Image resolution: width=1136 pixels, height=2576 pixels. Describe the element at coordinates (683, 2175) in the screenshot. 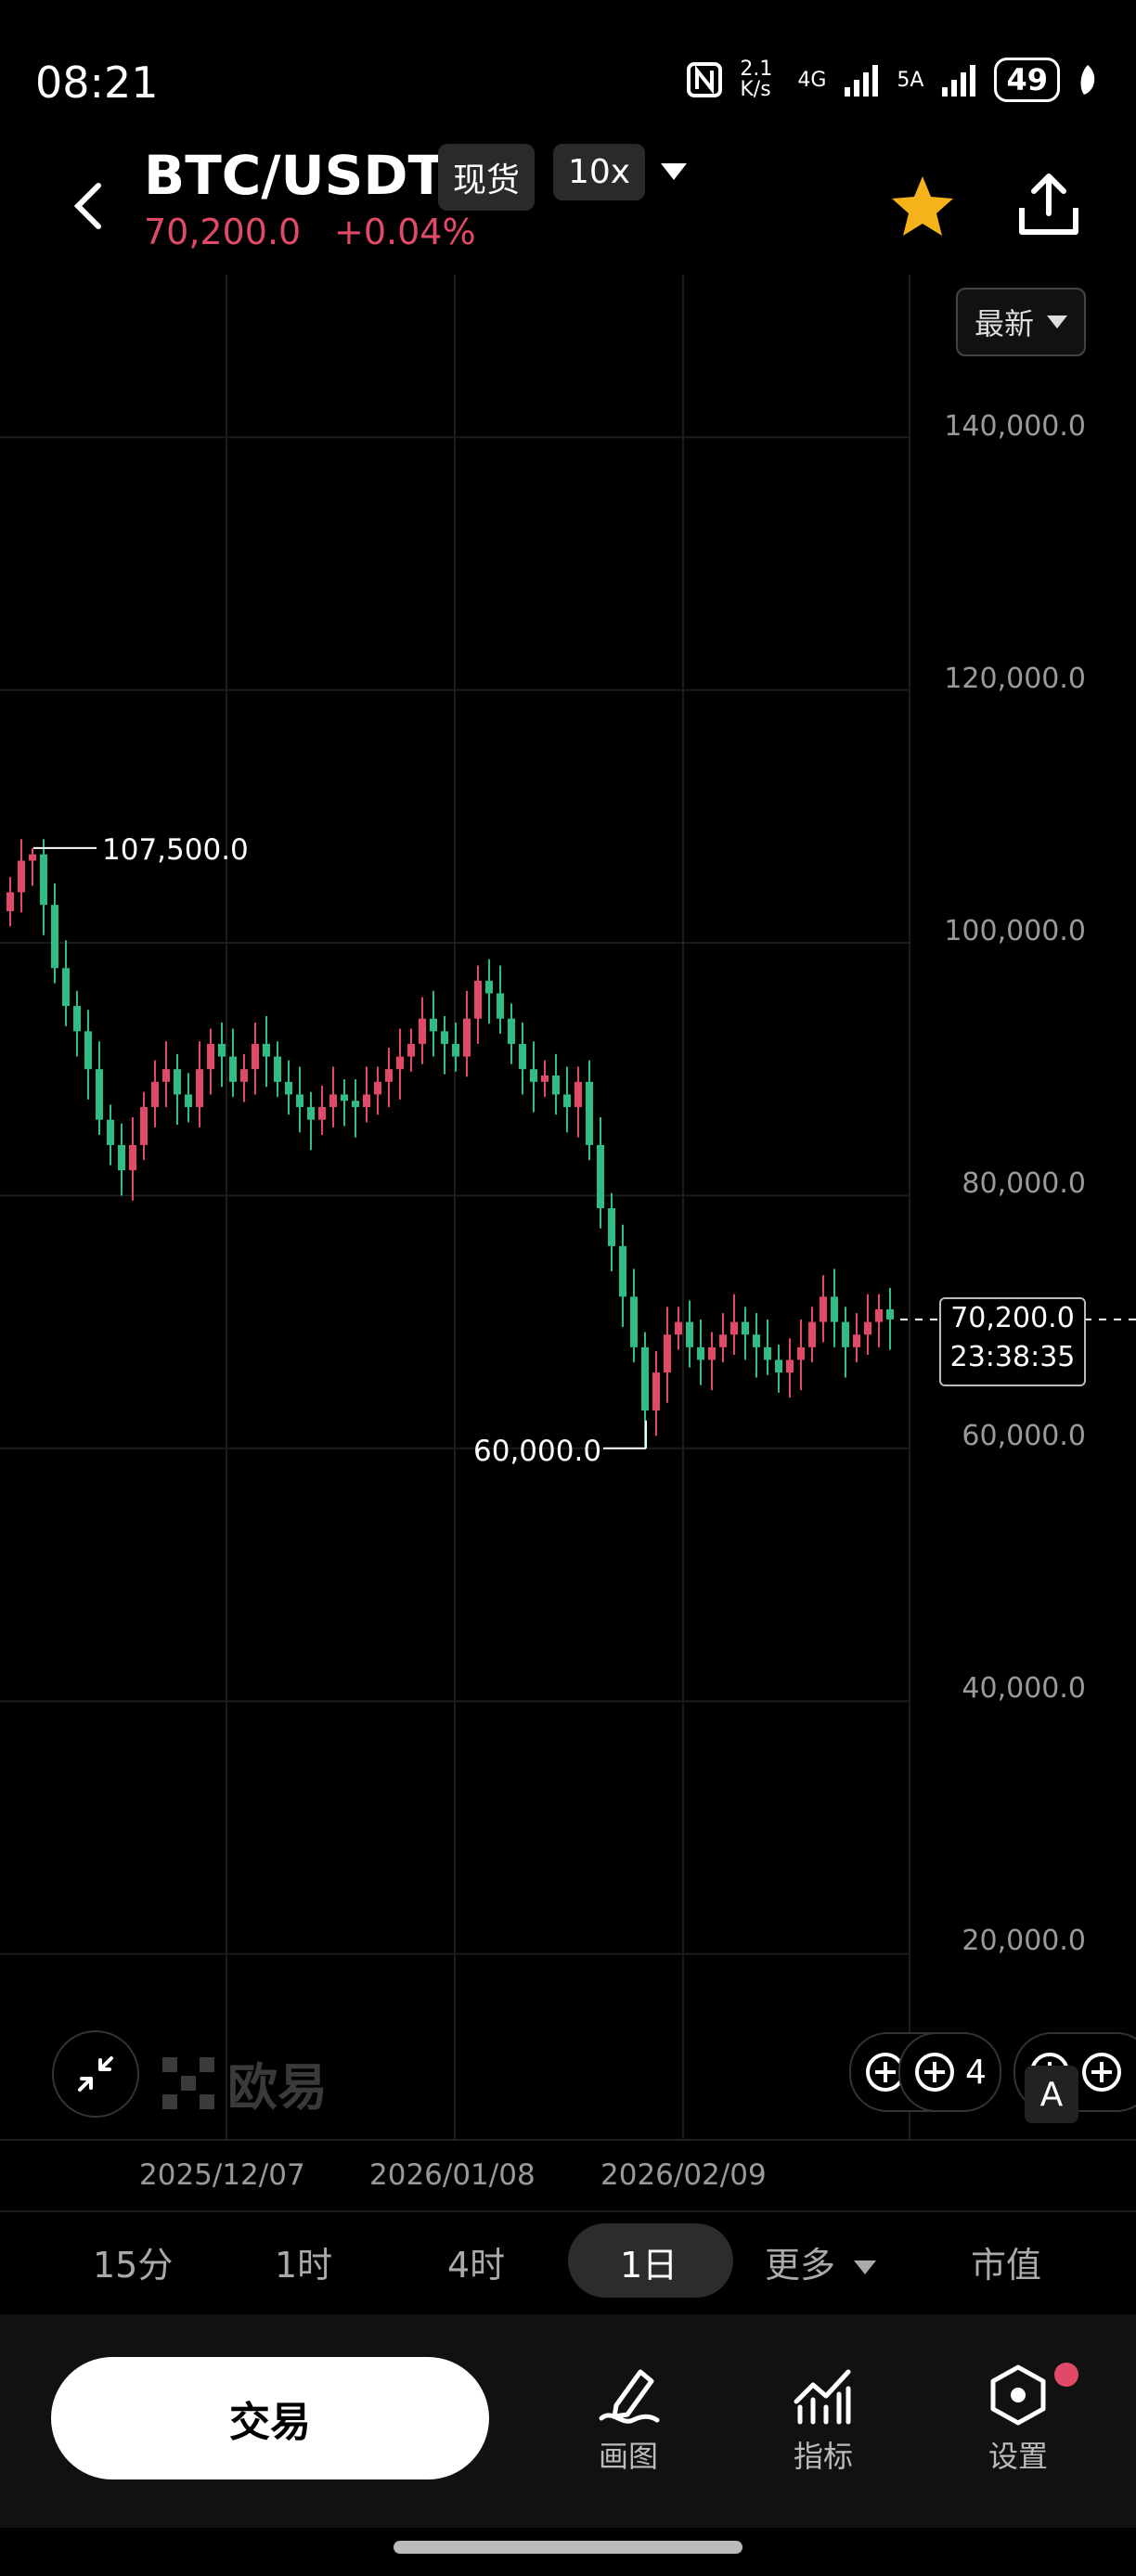

I see `x-tick-label: 2026/02/09` at that location.